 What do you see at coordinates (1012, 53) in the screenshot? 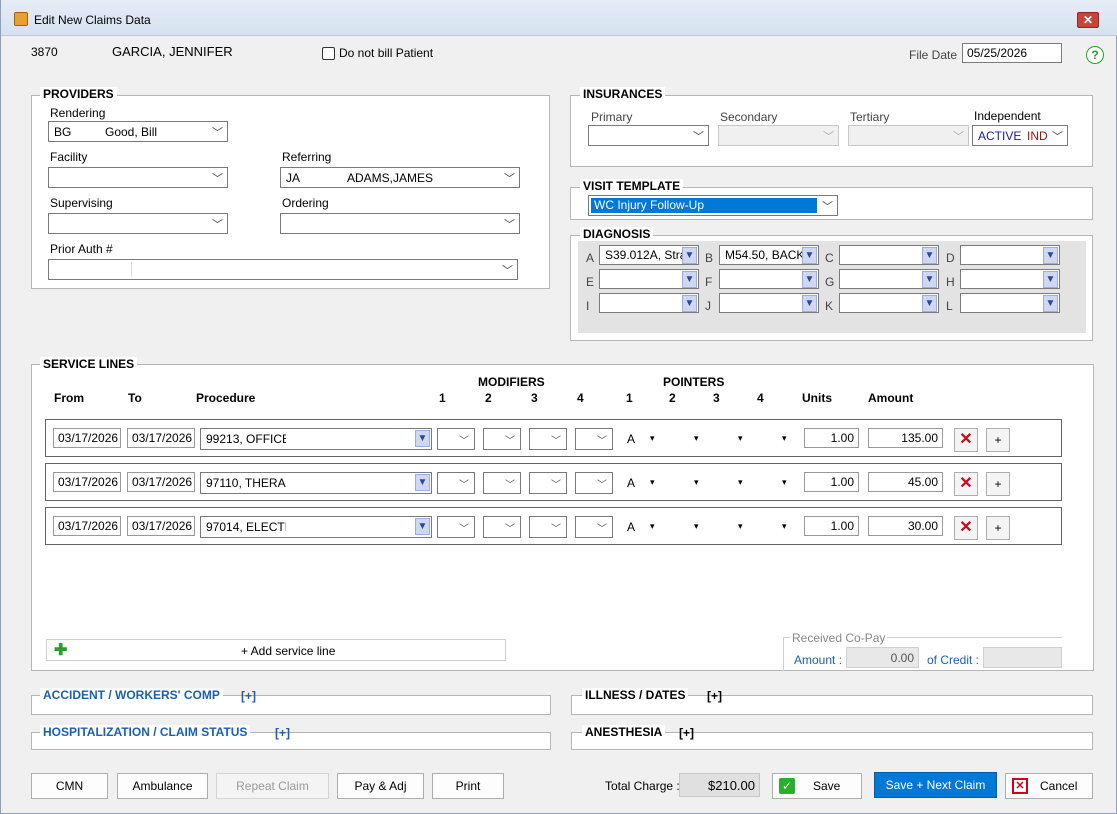
I see `file-date-field: 05/25/2026` at bounding box center [1012, 53].